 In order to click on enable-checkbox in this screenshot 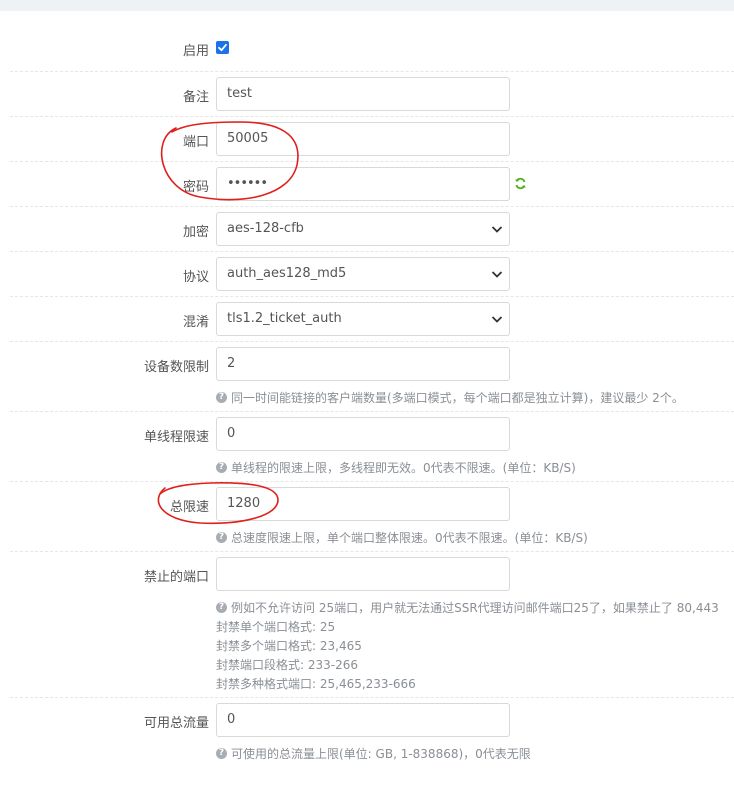, I will do `click(222, 47)`.